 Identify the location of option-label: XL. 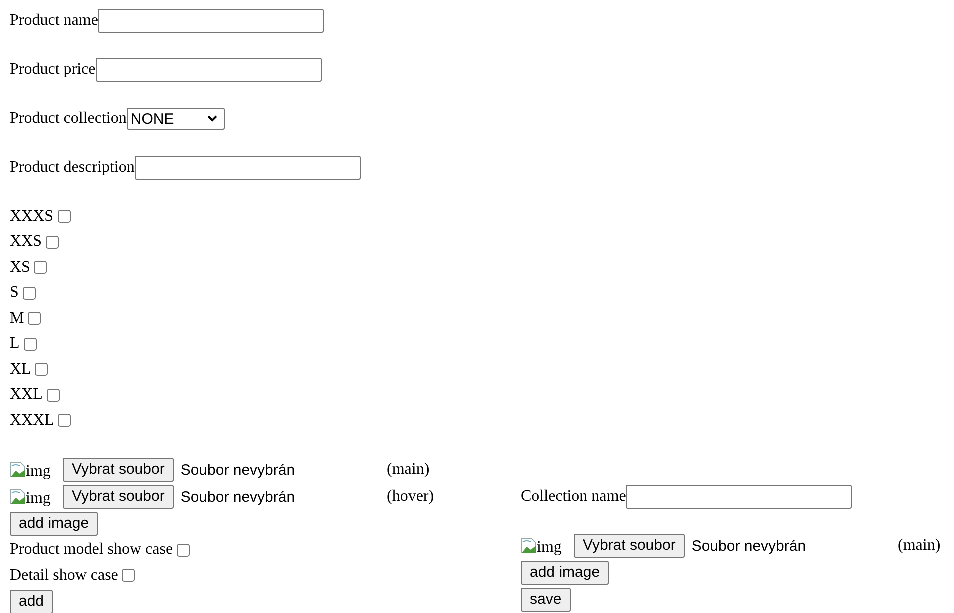
(21, 369).